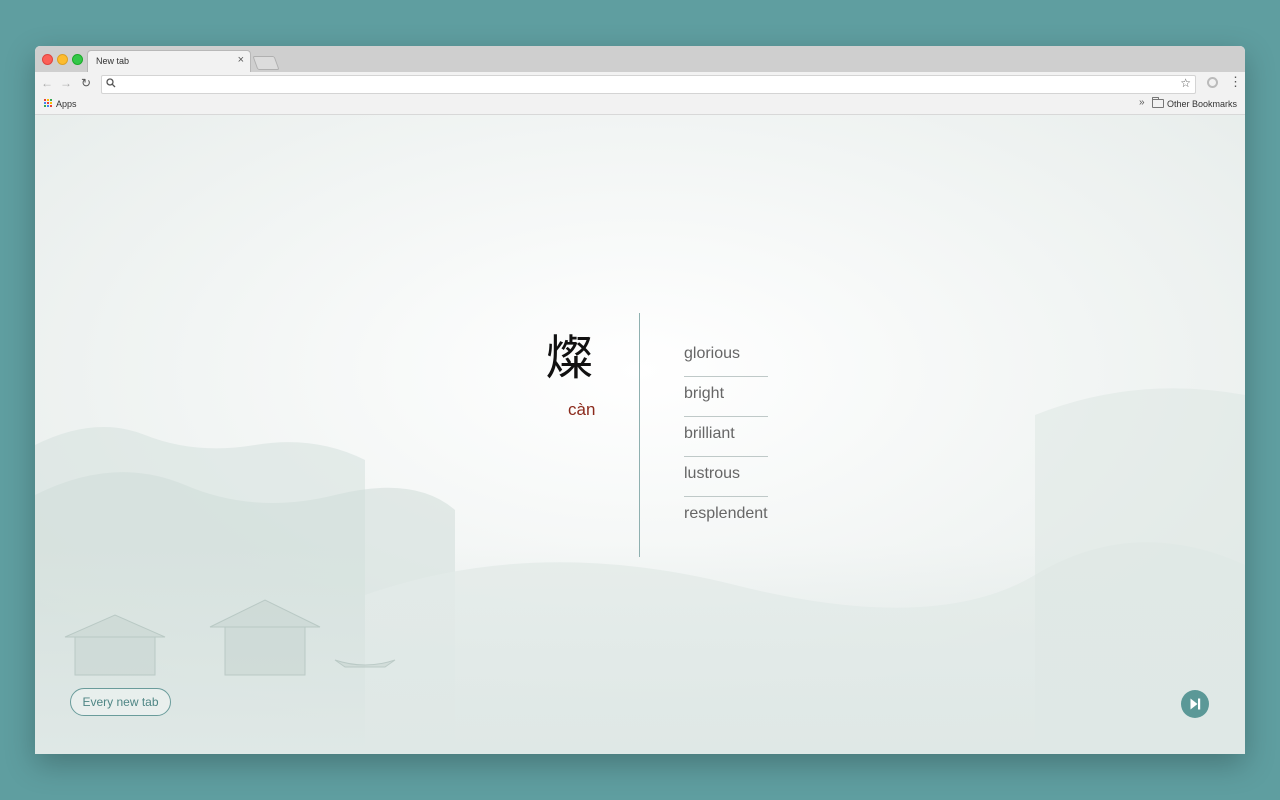 The width and height of the screenshot is (1280, 800). Describe the element at coordinates (726, 397) in the screenshot. I see `meaning-item: bright` at that location.